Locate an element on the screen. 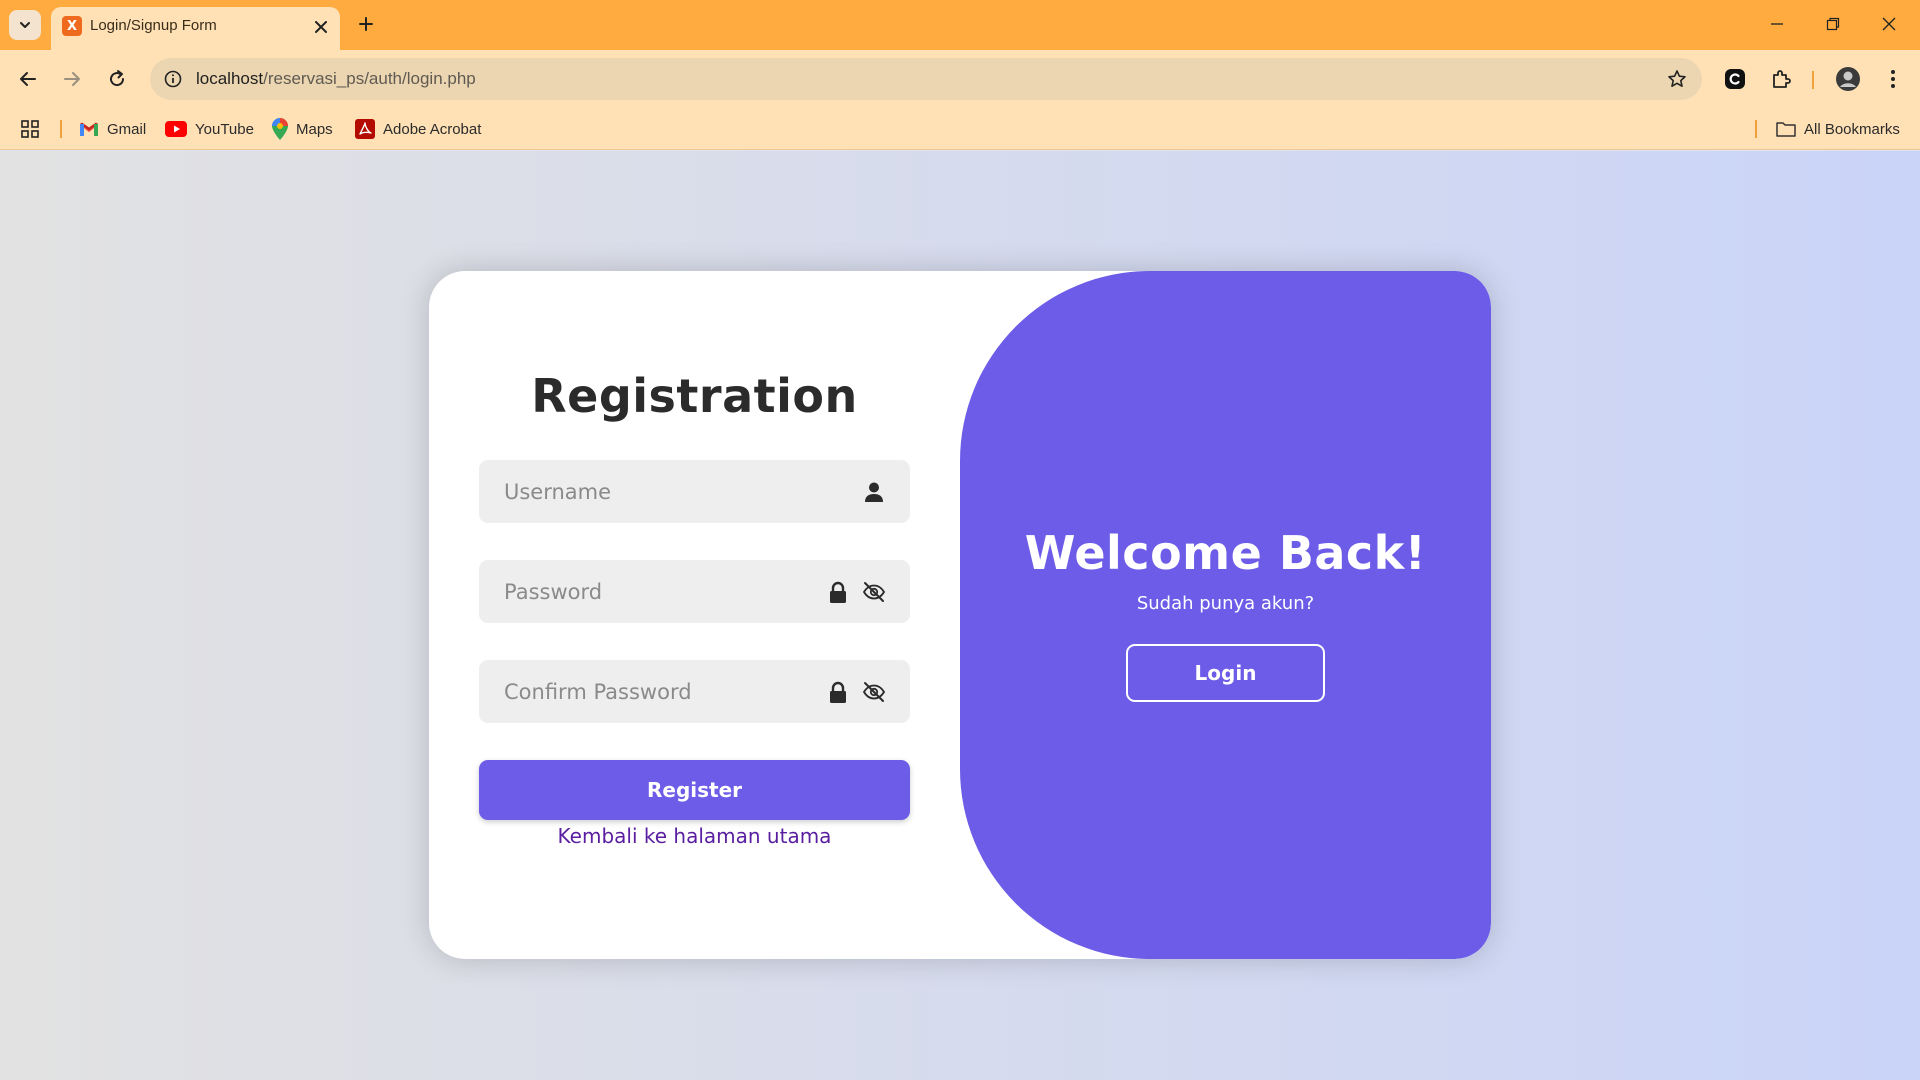 The width and height of the screenshot is (1920, 1080). username-input is located at coordinates (694, 491).